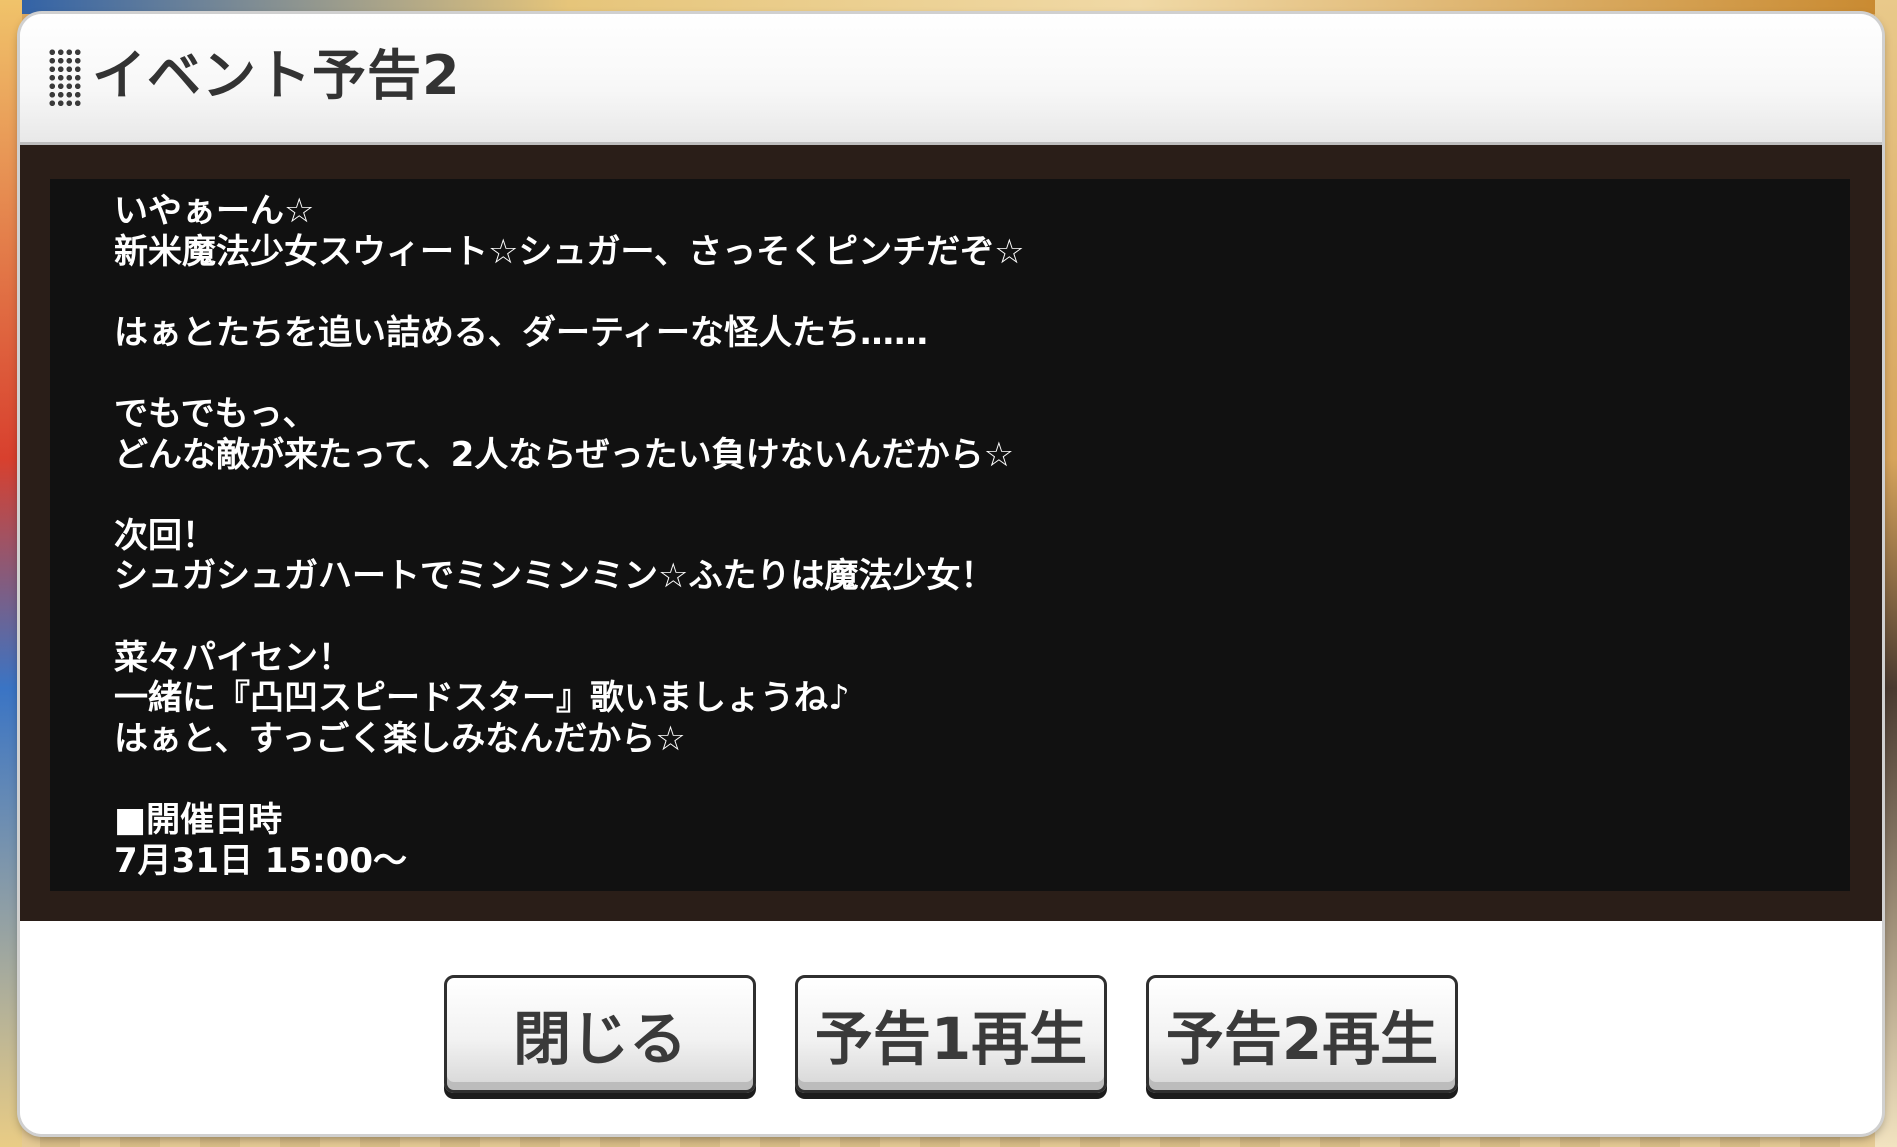 This screenshot has width=1897, height=1147. I want to click on play-preview-1-button: 予告1再生, so click(951, 1034).